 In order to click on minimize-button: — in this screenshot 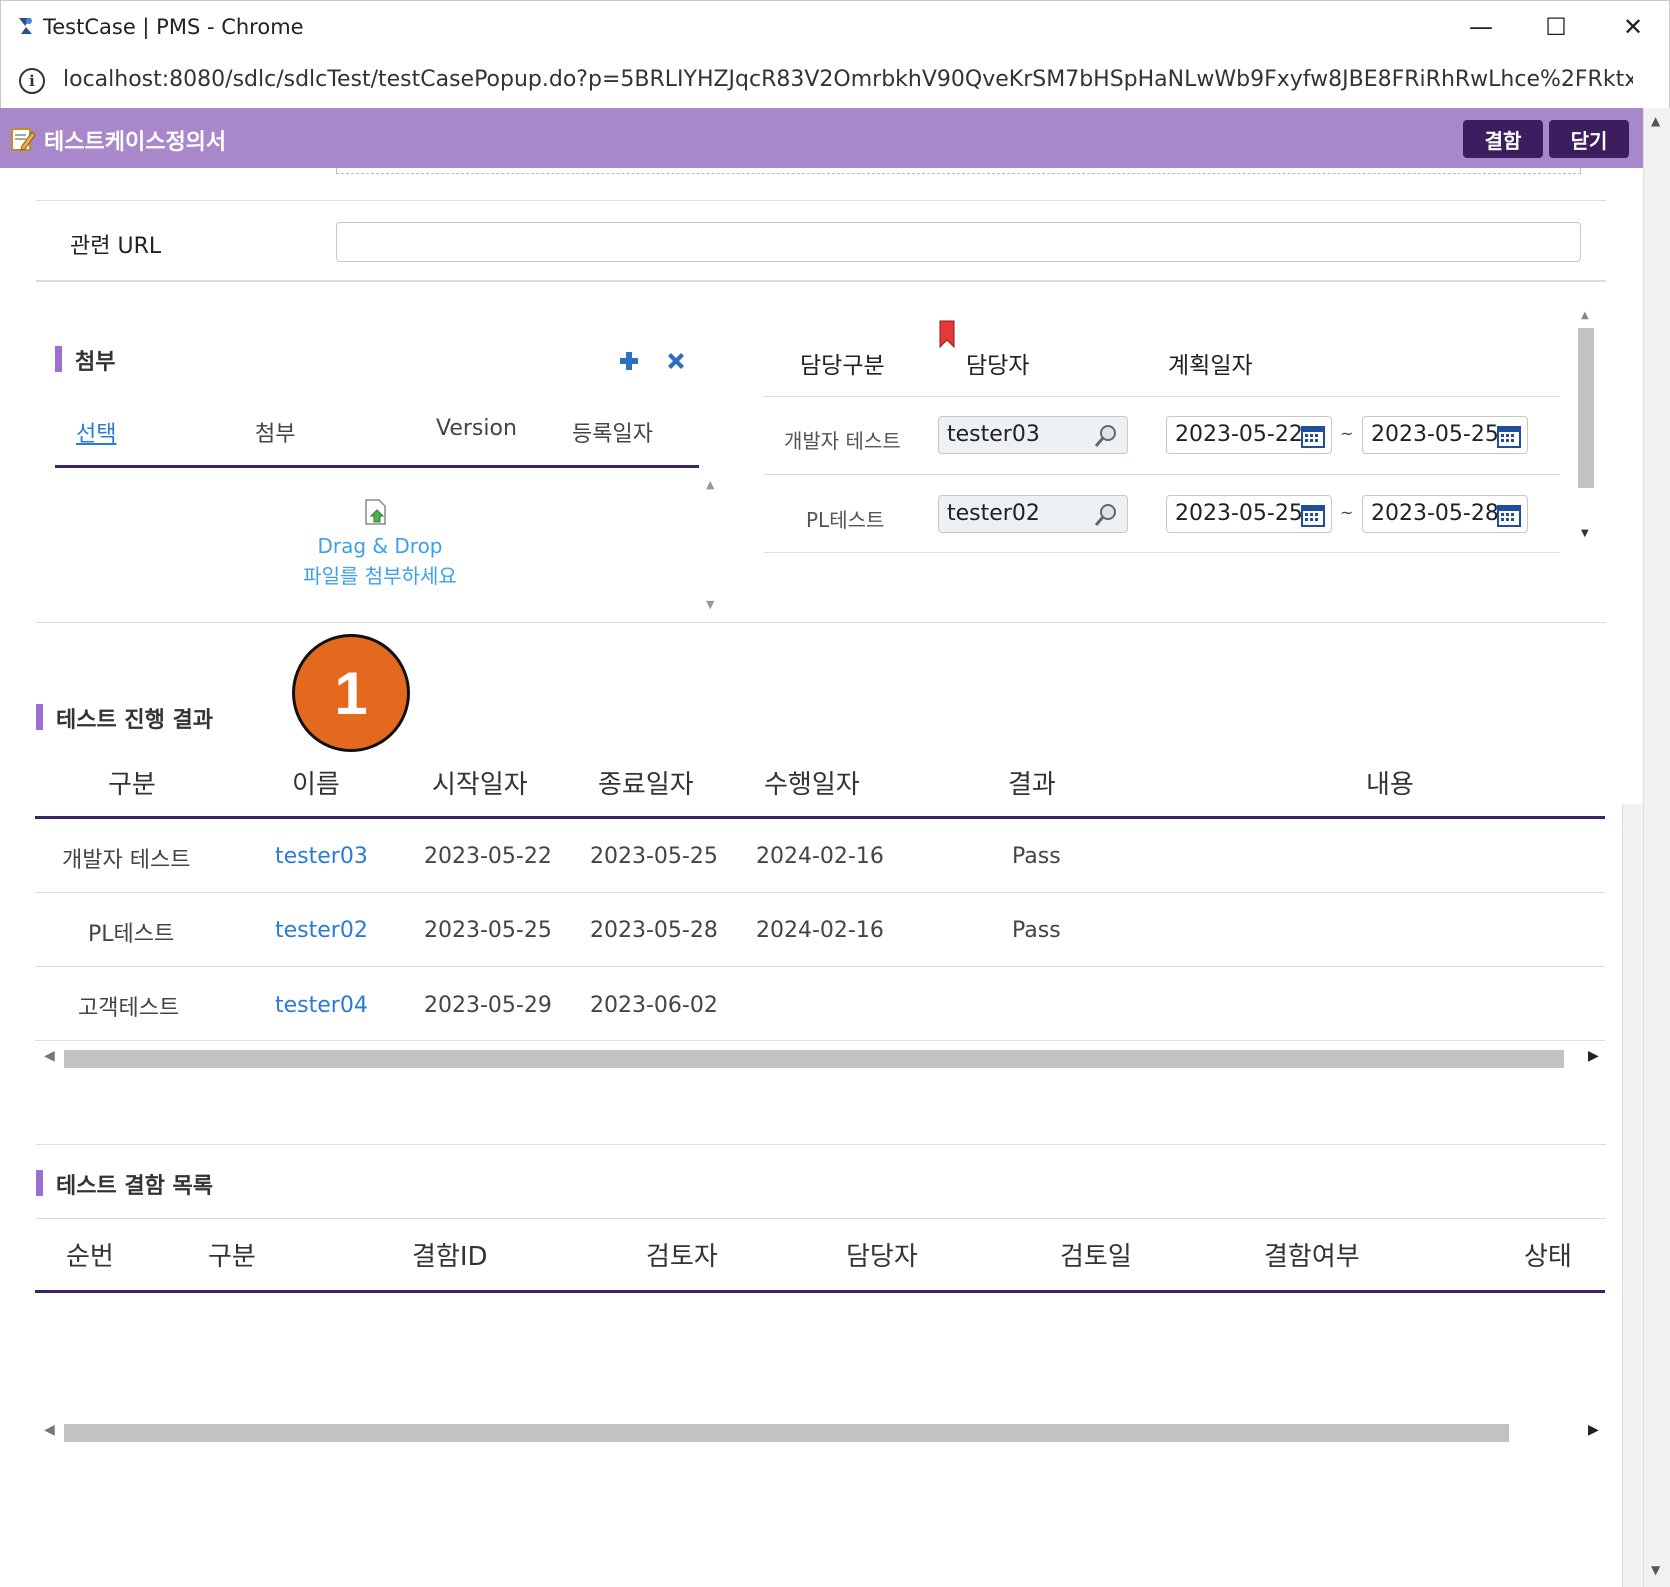, I will do `click(1481, 27)`.